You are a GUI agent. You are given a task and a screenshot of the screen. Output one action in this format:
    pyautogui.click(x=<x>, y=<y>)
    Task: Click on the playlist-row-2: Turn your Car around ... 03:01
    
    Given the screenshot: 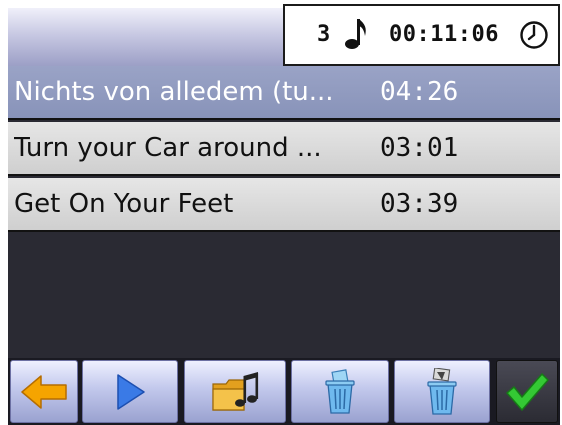 What is the action you would take?
    pyautogui.click(x=284, y=149)
    